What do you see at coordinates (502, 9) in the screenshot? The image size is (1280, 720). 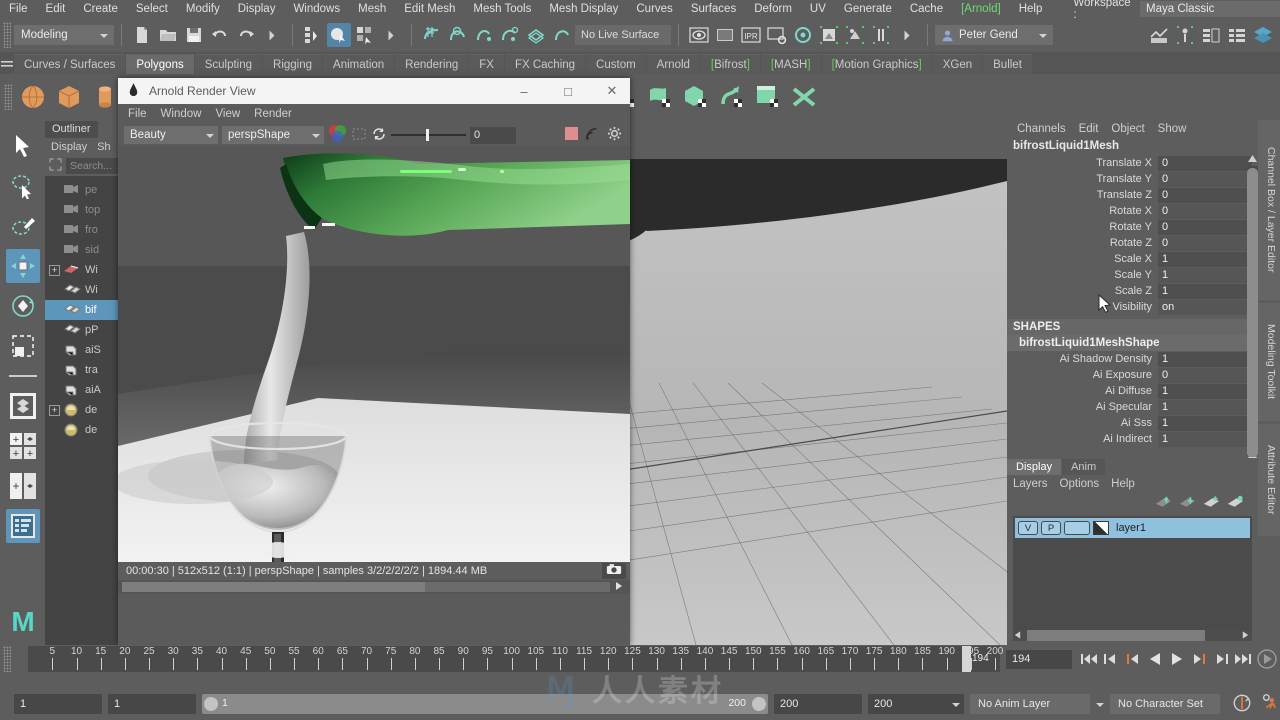 I see `menu-item-mesh-tools: Mesh Tools` at bounding box center [502, 9].